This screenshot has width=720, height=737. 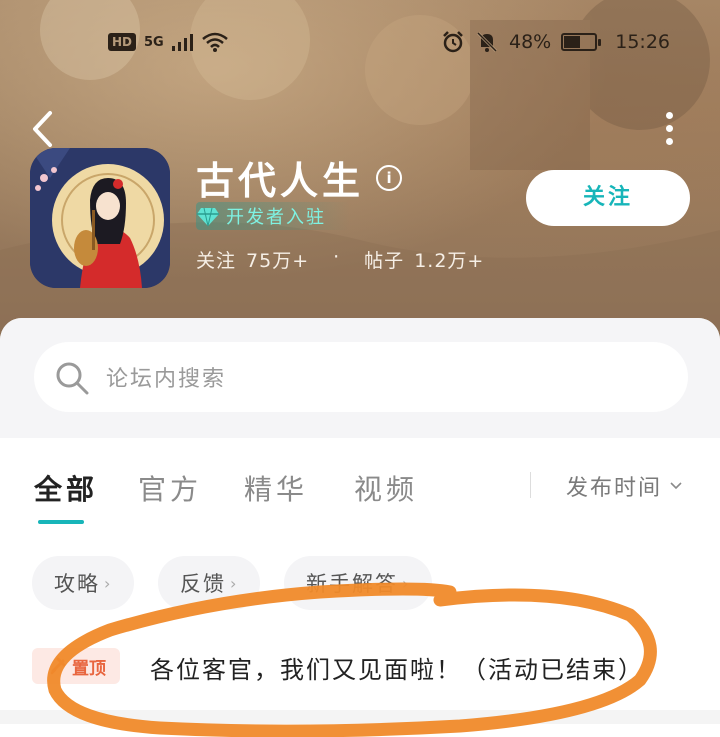 What do you see at coordinates (676, 486) in the screenshot?
I see `chevron-down-icon` at bounding box center [676, 486].